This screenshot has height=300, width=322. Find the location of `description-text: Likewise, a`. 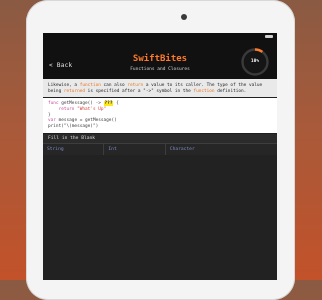

description-text: Likewise, a is located at coordinates (64, 85).